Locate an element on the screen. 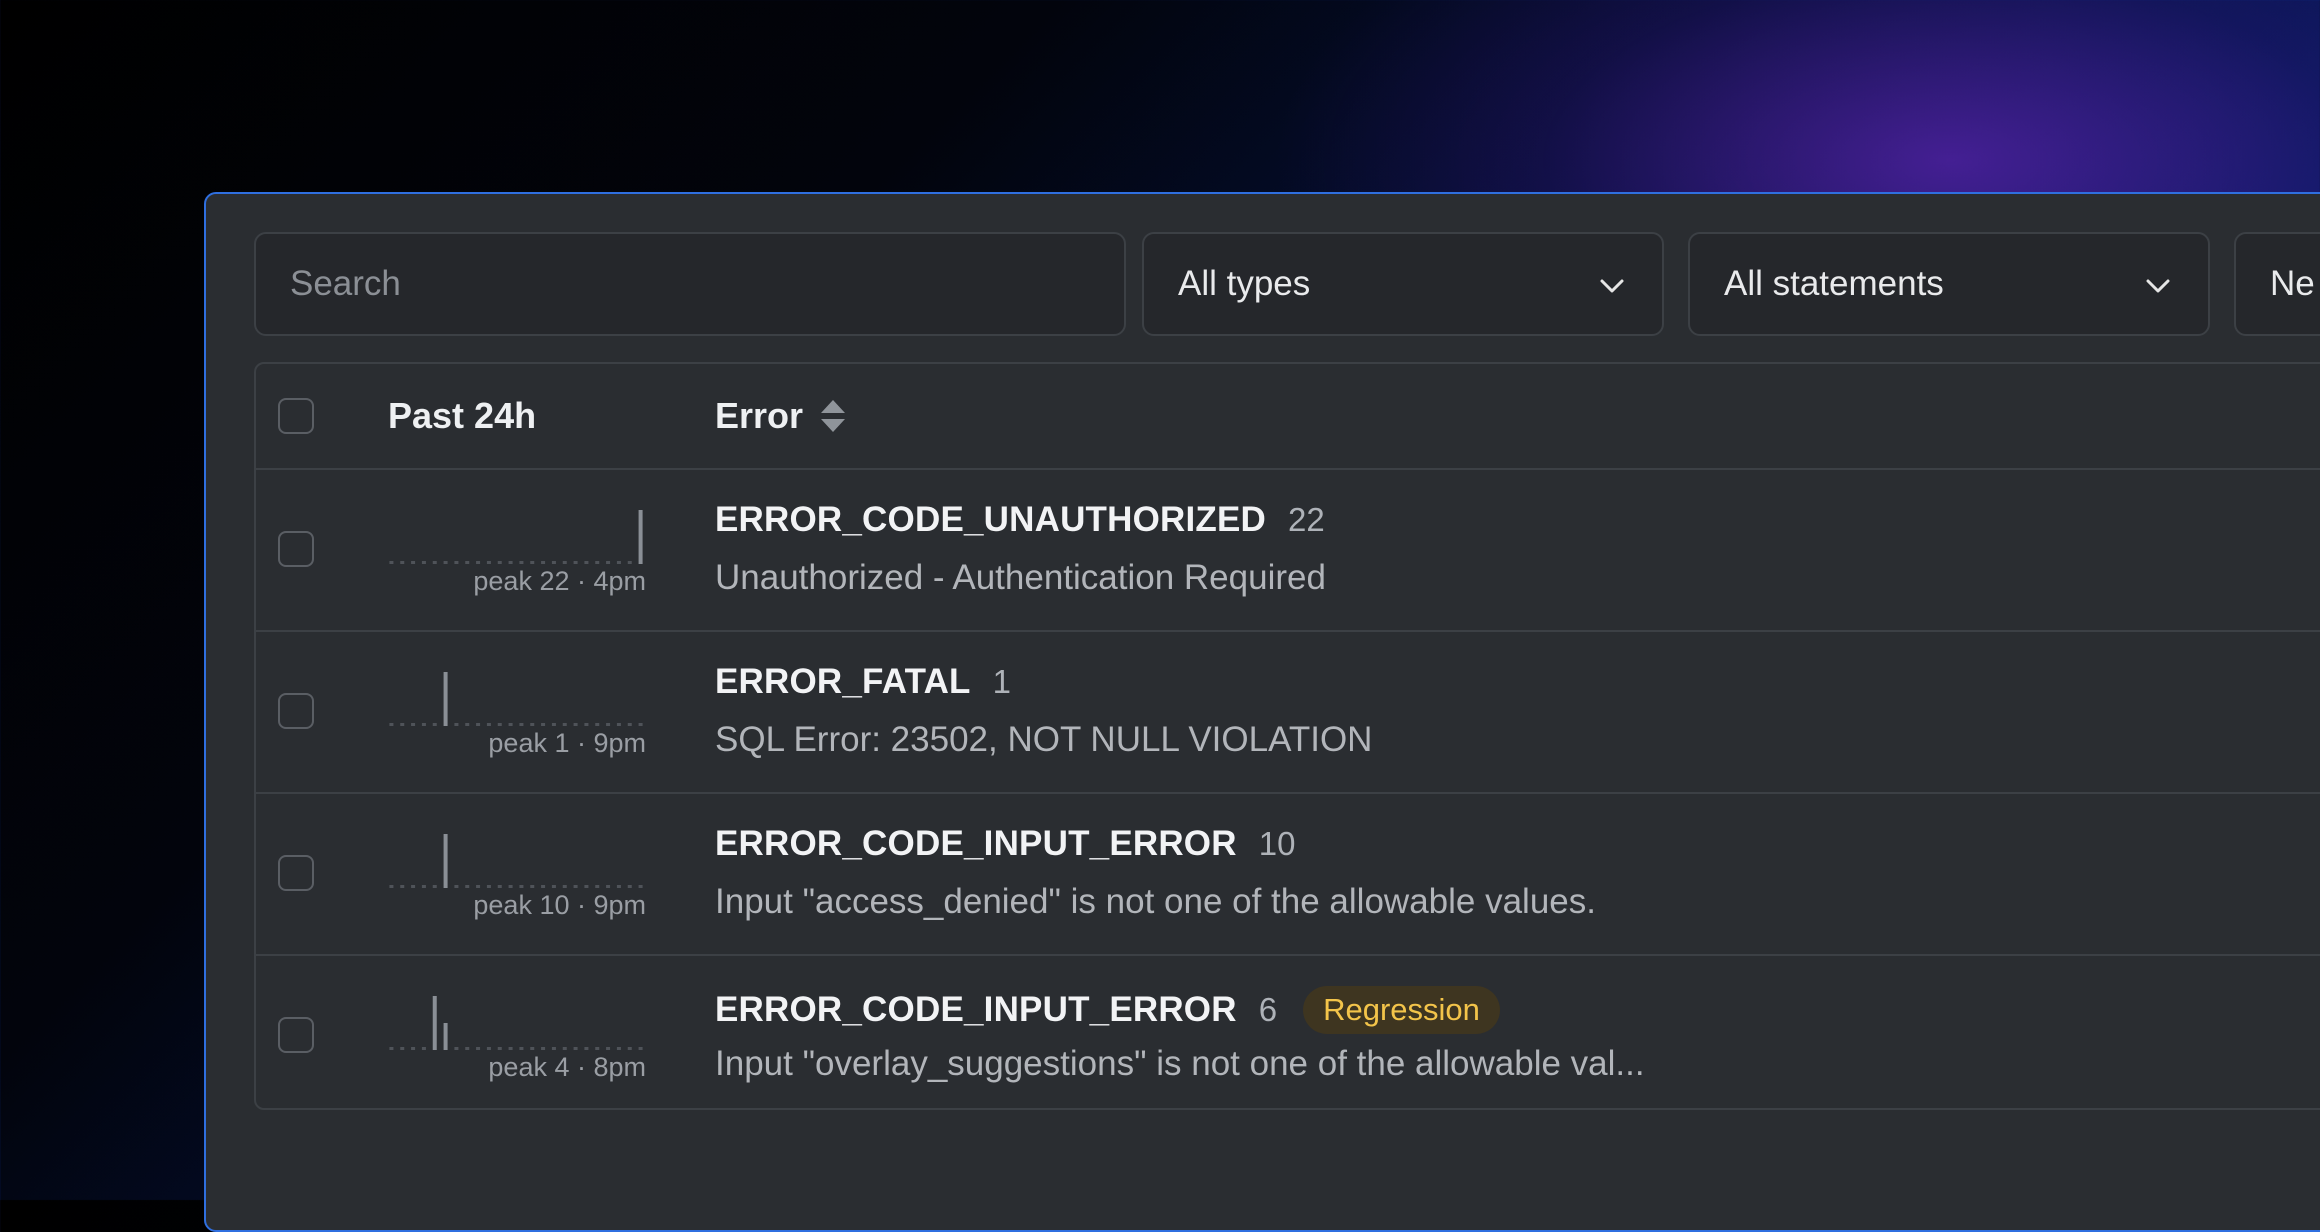 The height and width of the screenshot is (1232, 2320). error-count: 1 is located at coordinates (1001, 681).